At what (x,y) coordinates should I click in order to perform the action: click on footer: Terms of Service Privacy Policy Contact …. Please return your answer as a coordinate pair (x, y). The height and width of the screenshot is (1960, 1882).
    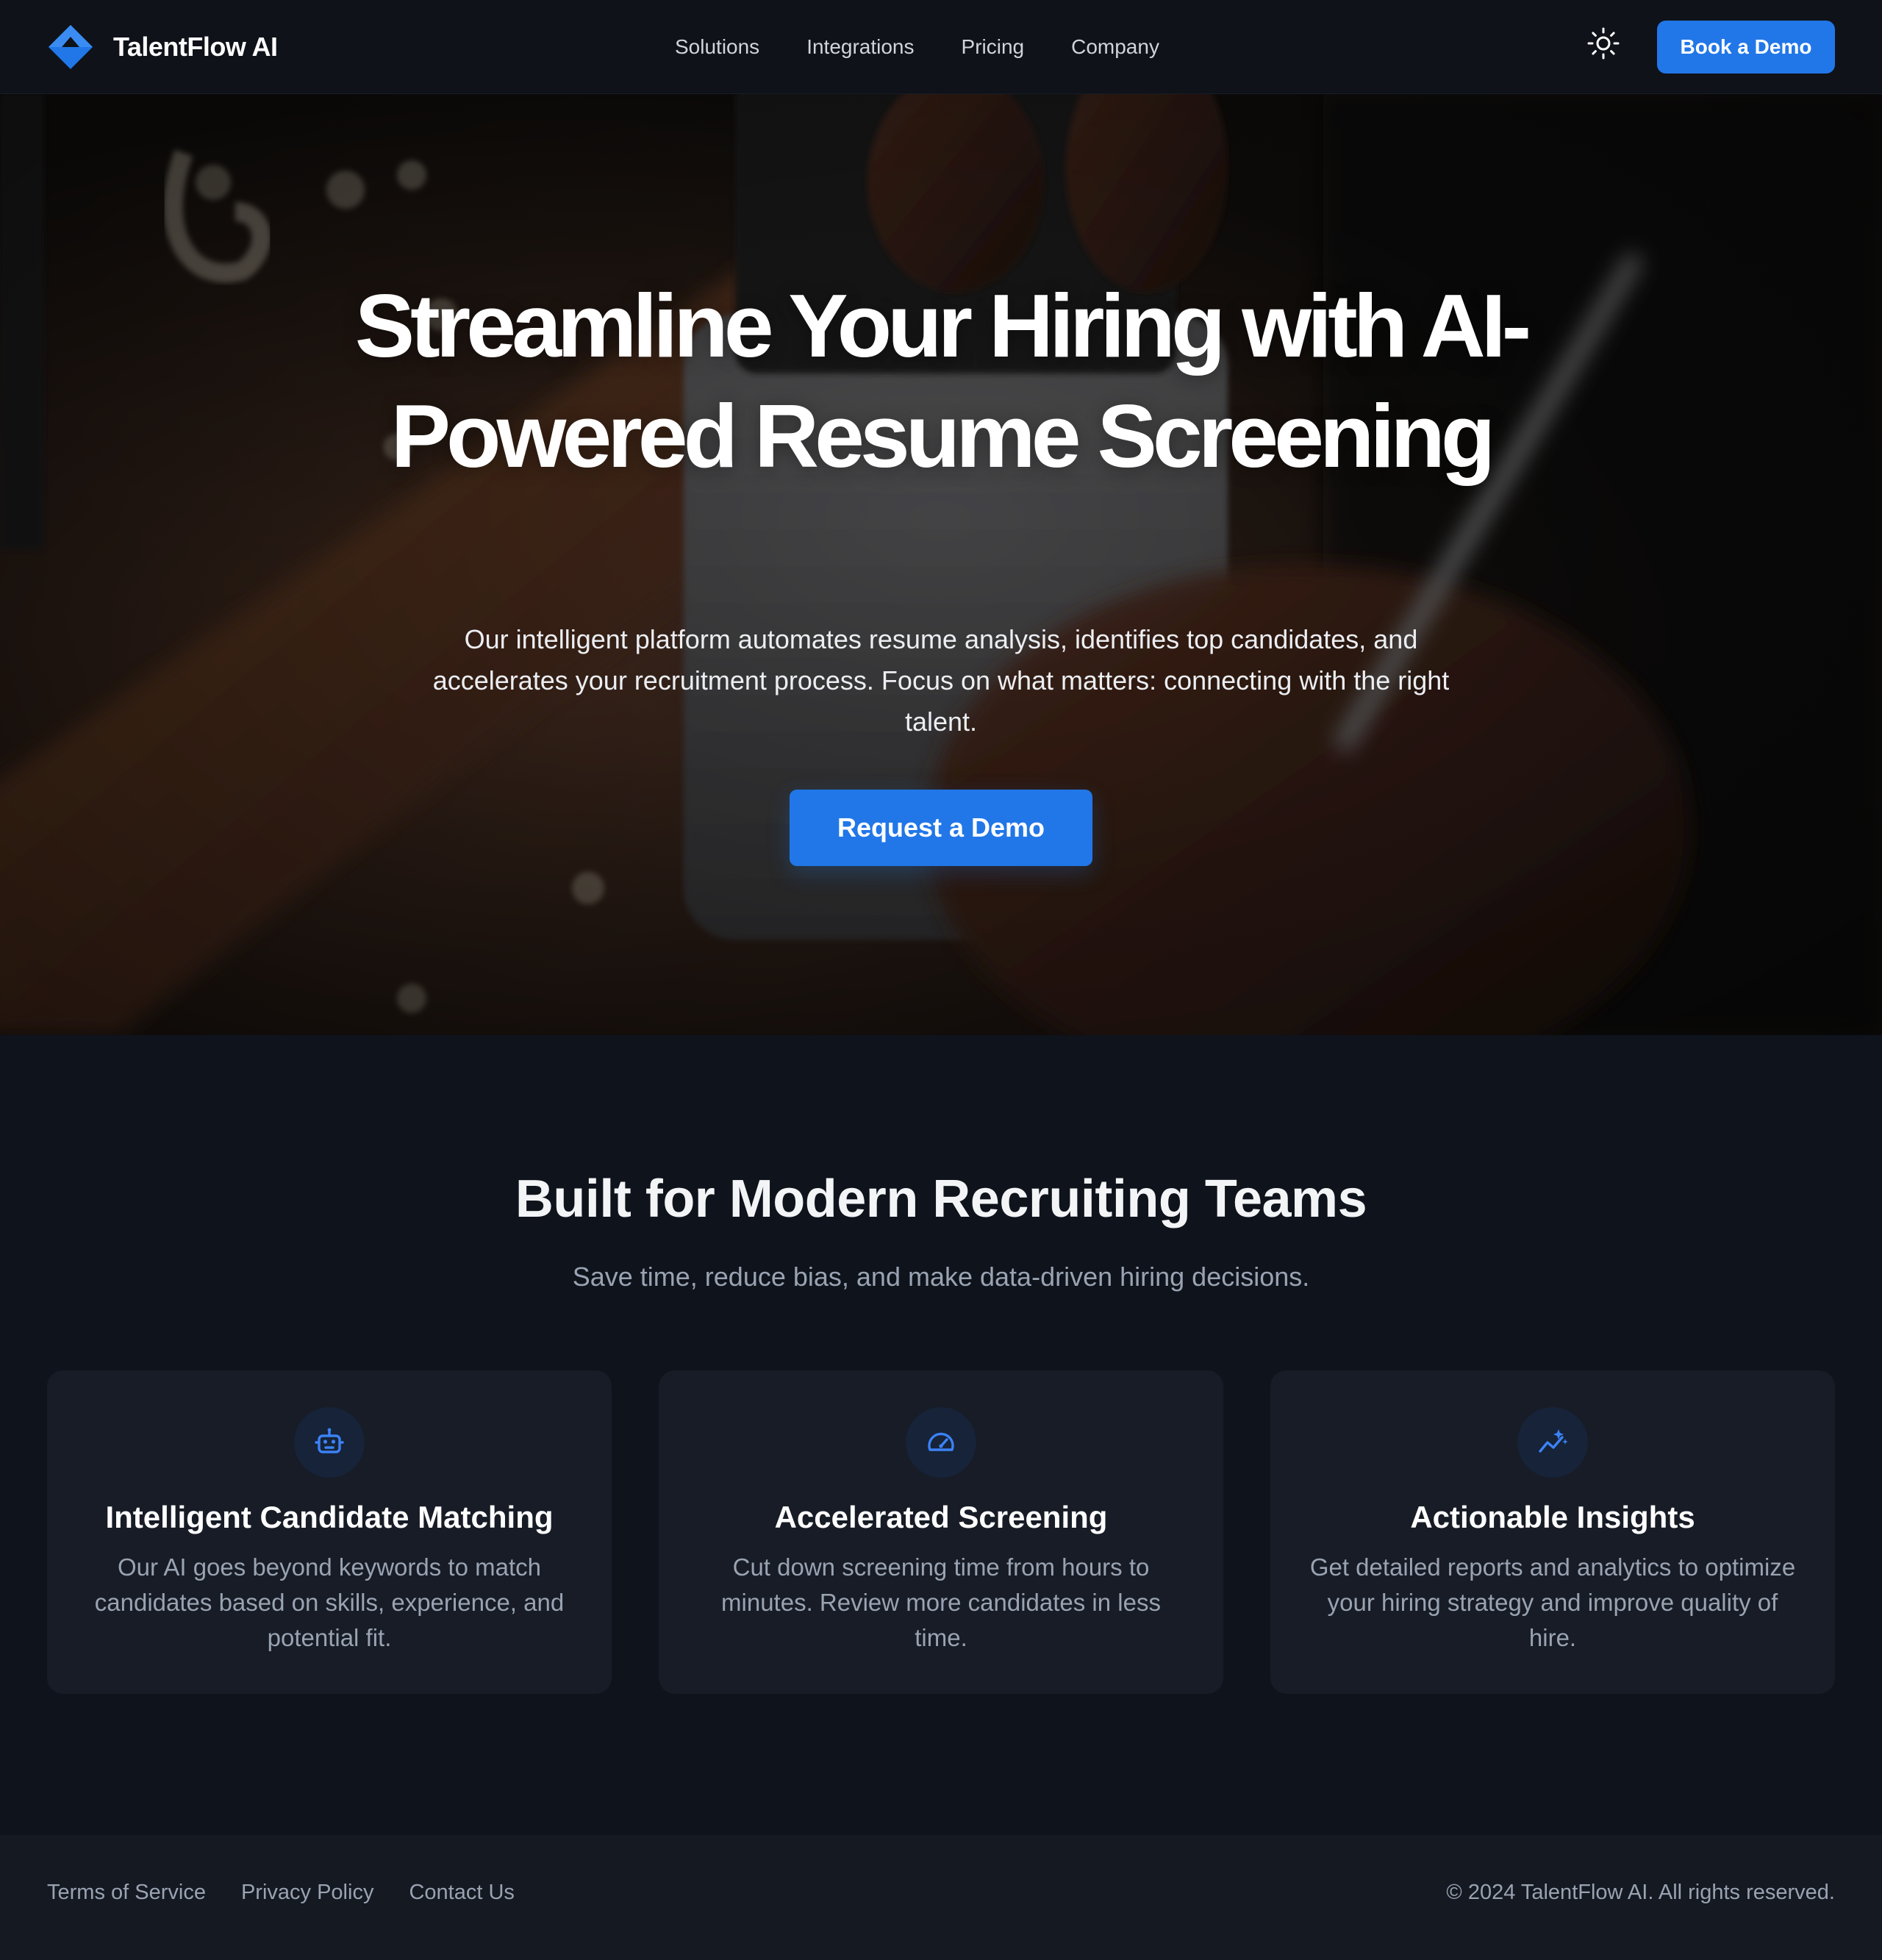
    Looking at the image, I should click on (941, 1897).